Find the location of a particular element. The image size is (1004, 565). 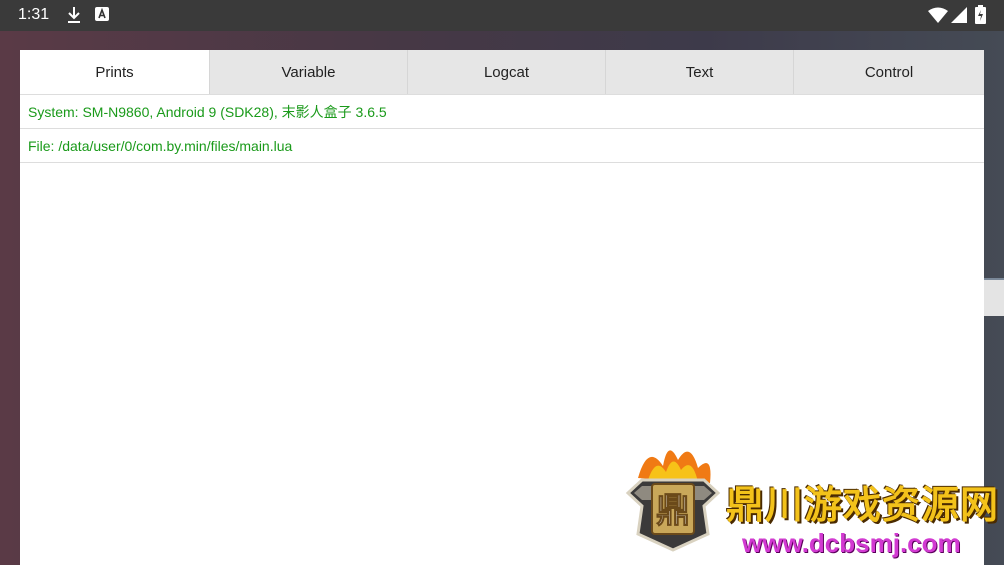

tab-logcat: Logcat is located at coordinates (506, 72).